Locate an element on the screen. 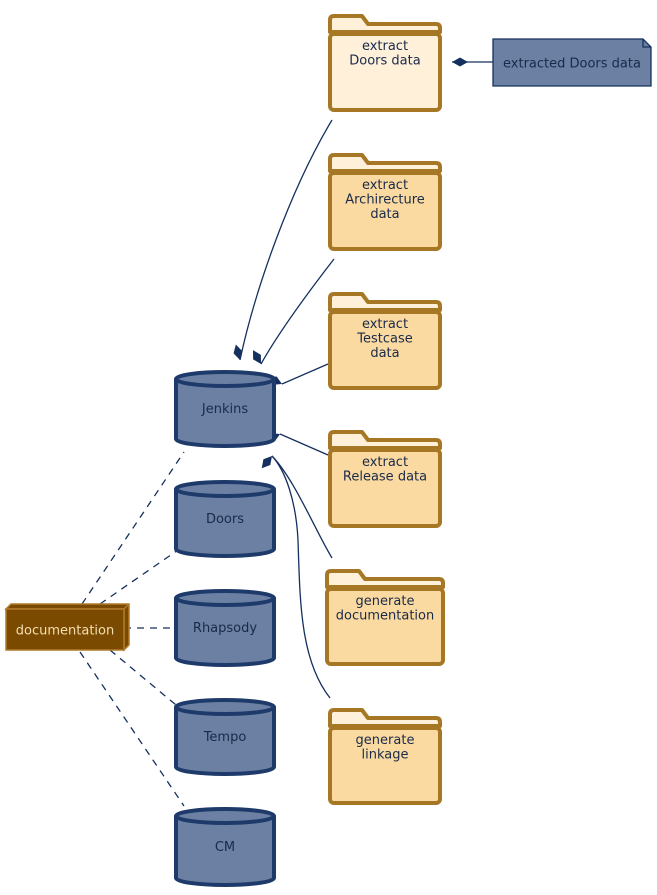 Image resolution: width=657 pixels, height=895 pixels. node-label: documentation is located at coordinates (65, 631).